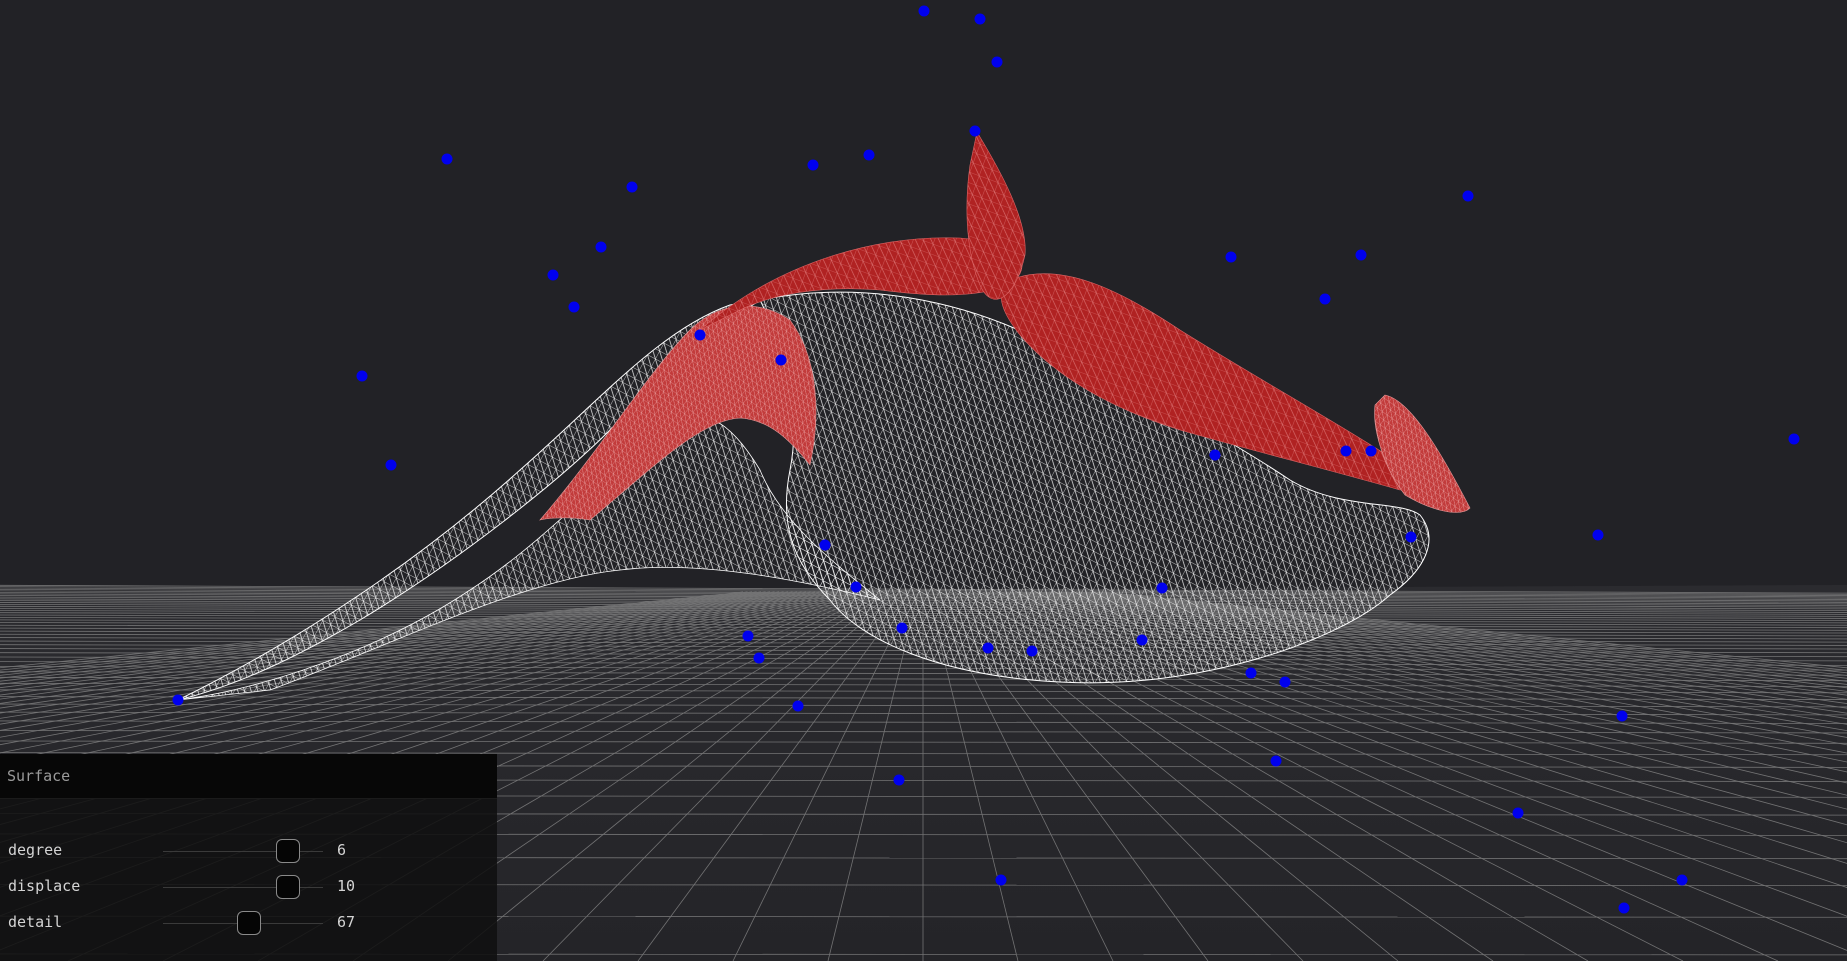  What do you see at coordinates (248, 851) in the screenshot?
I see `degree-control: degree 6` at bounding box center [248, 851].